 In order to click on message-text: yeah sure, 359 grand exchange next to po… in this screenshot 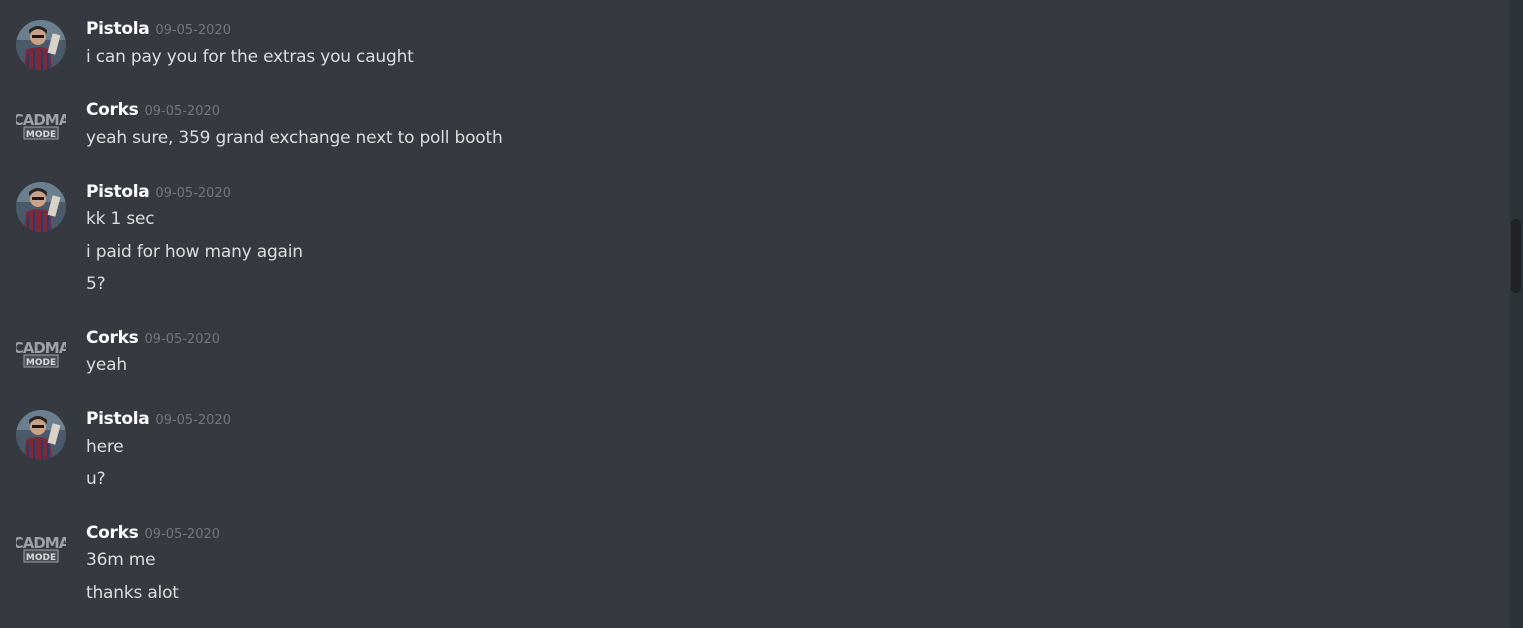, I will do `click(294, 138)`.